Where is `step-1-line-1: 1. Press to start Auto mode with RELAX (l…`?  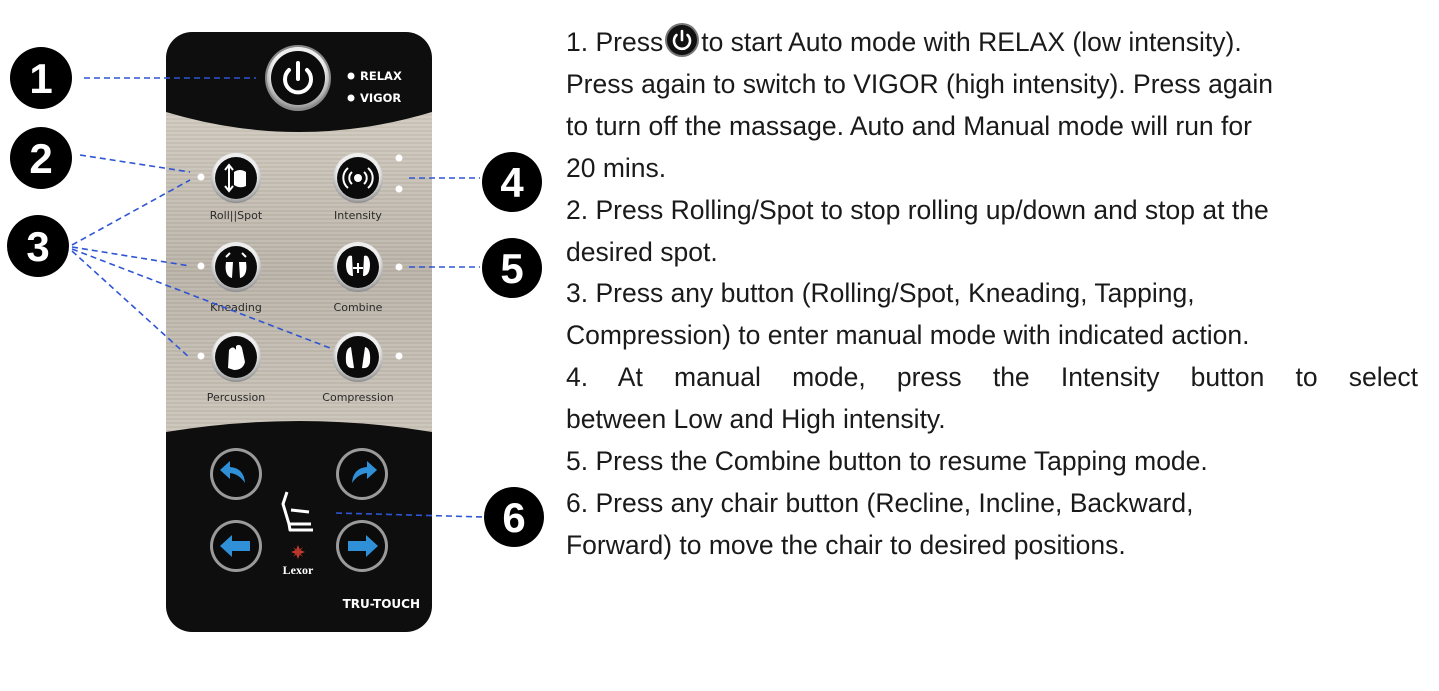
step-1-line-1: 1. Press to start Auto mode with RELAX (l… is located at coordinates (904, 41).